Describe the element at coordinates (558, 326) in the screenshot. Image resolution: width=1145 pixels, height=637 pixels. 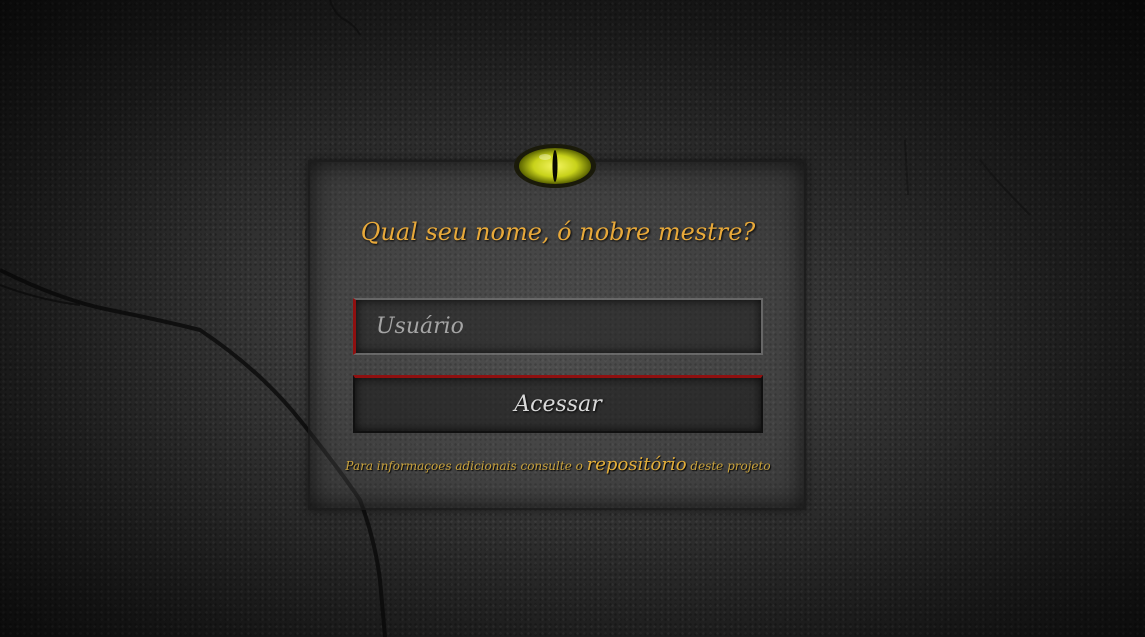
I see `username-input` at that location.